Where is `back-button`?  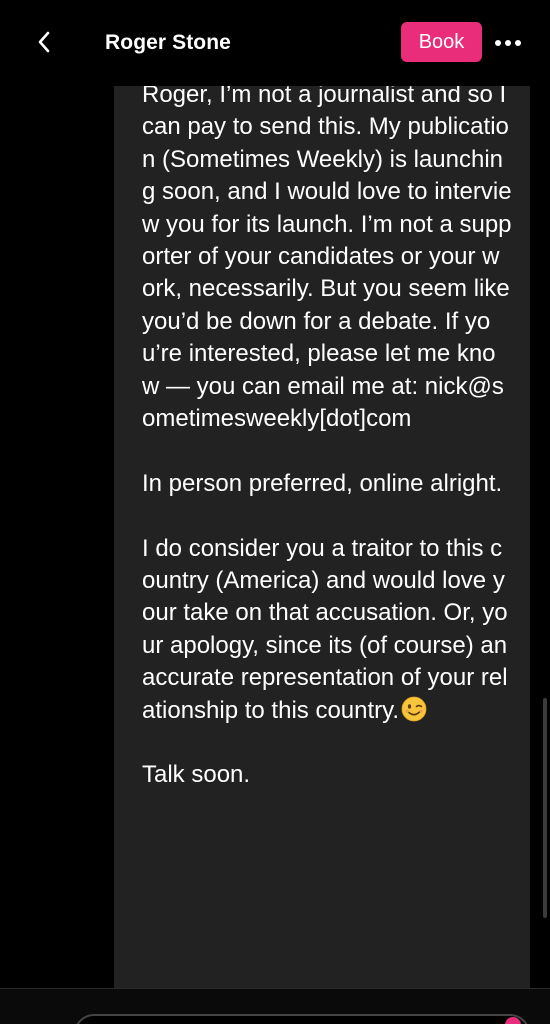
back-button is located at coordinates (44, 42).